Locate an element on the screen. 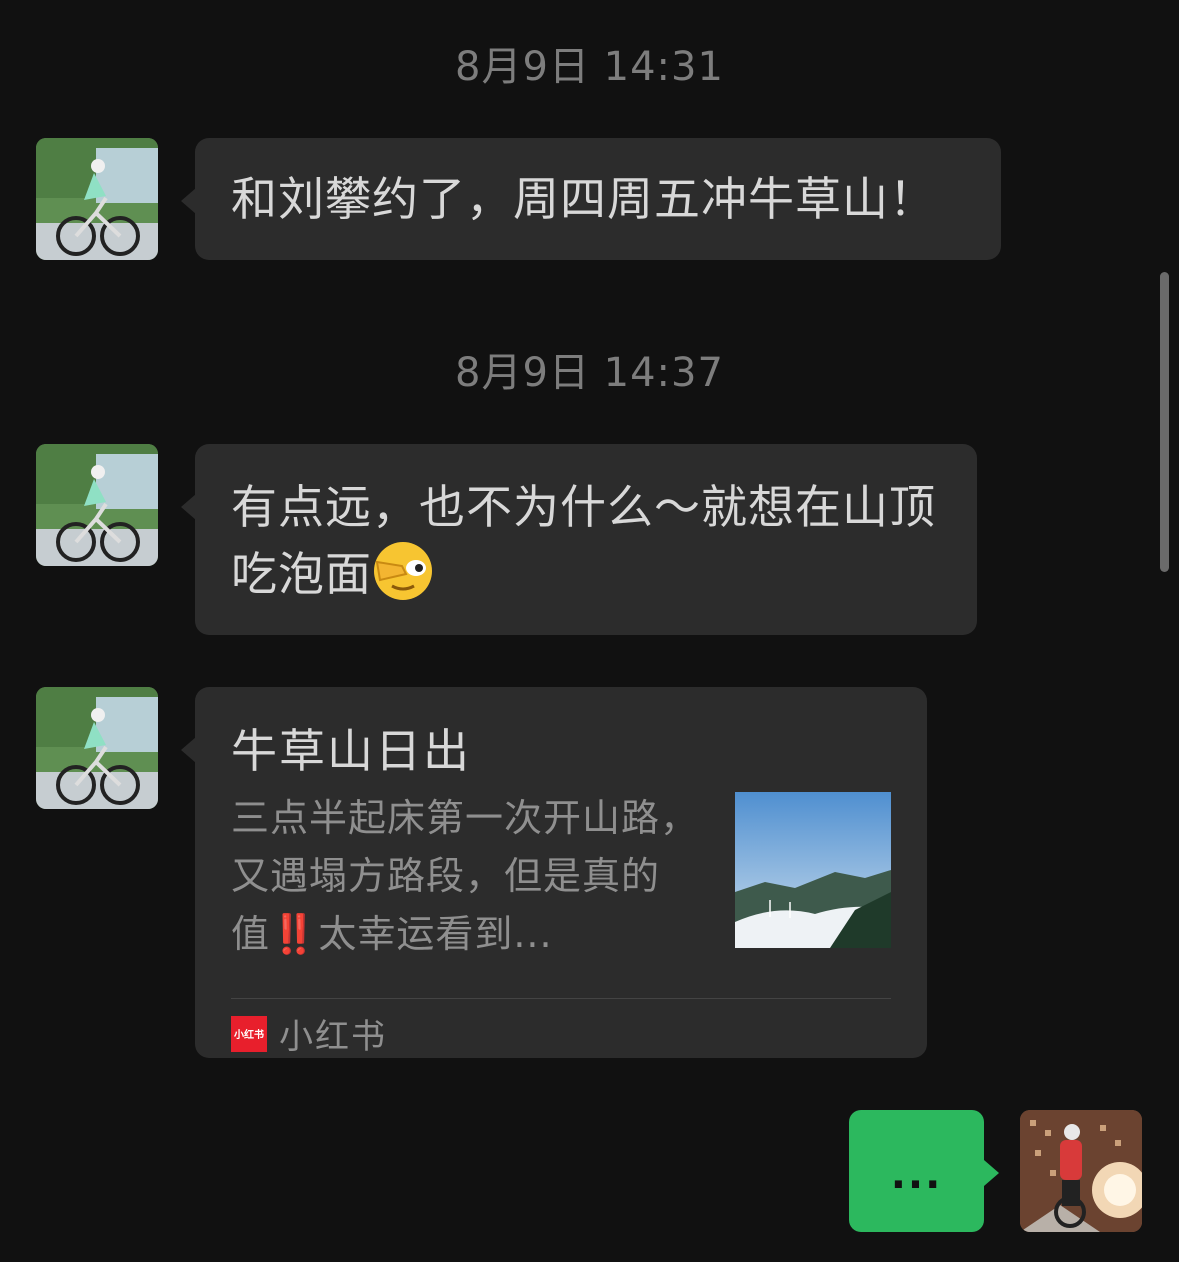 The height and width of the screenshot is (1262, 1179). card-title: 牛草山日出 is located at coordinates (351, 751).